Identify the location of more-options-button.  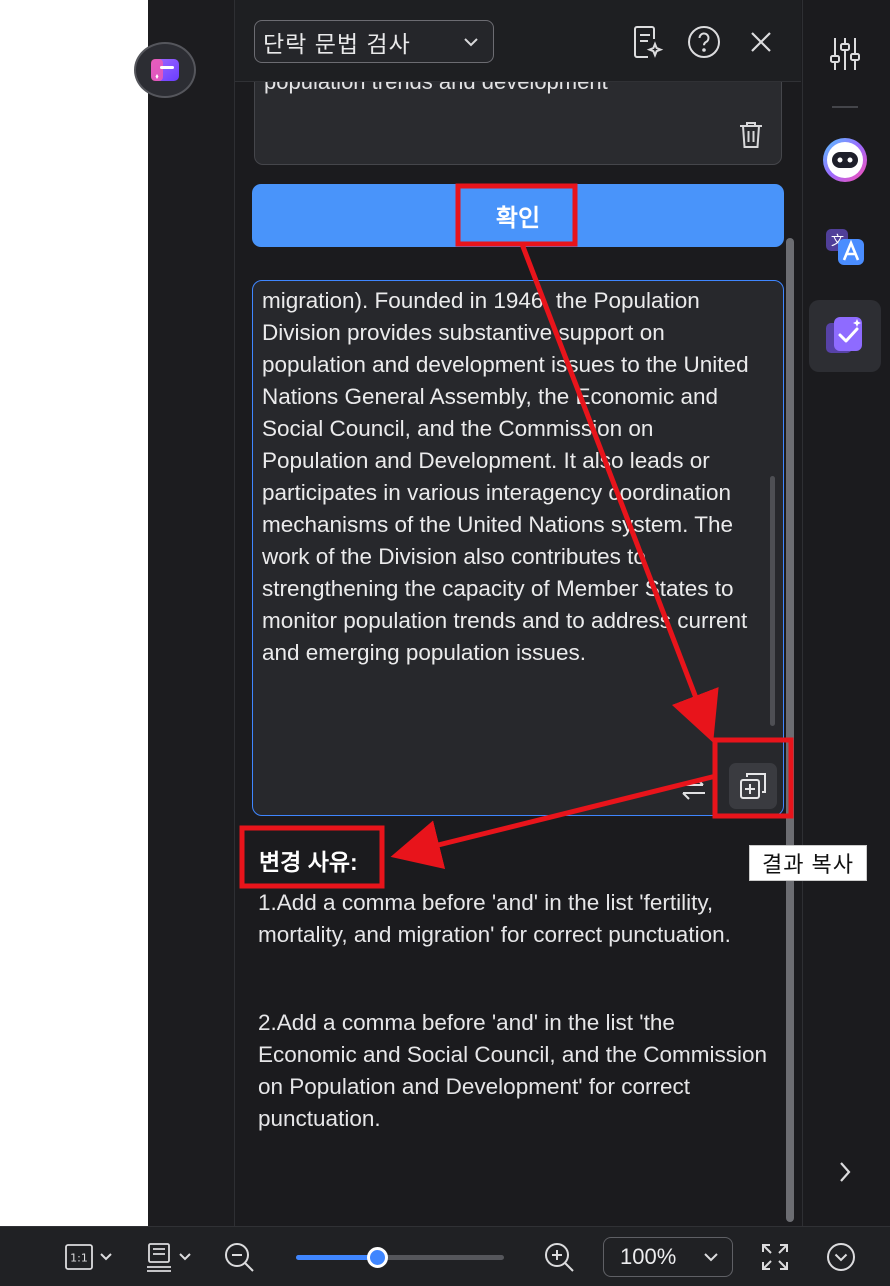
(841, 1257).